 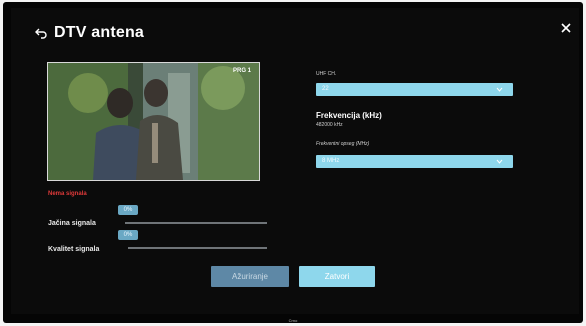 I want to click on uhf-channel-select: 22, so click(x=414, y=89).